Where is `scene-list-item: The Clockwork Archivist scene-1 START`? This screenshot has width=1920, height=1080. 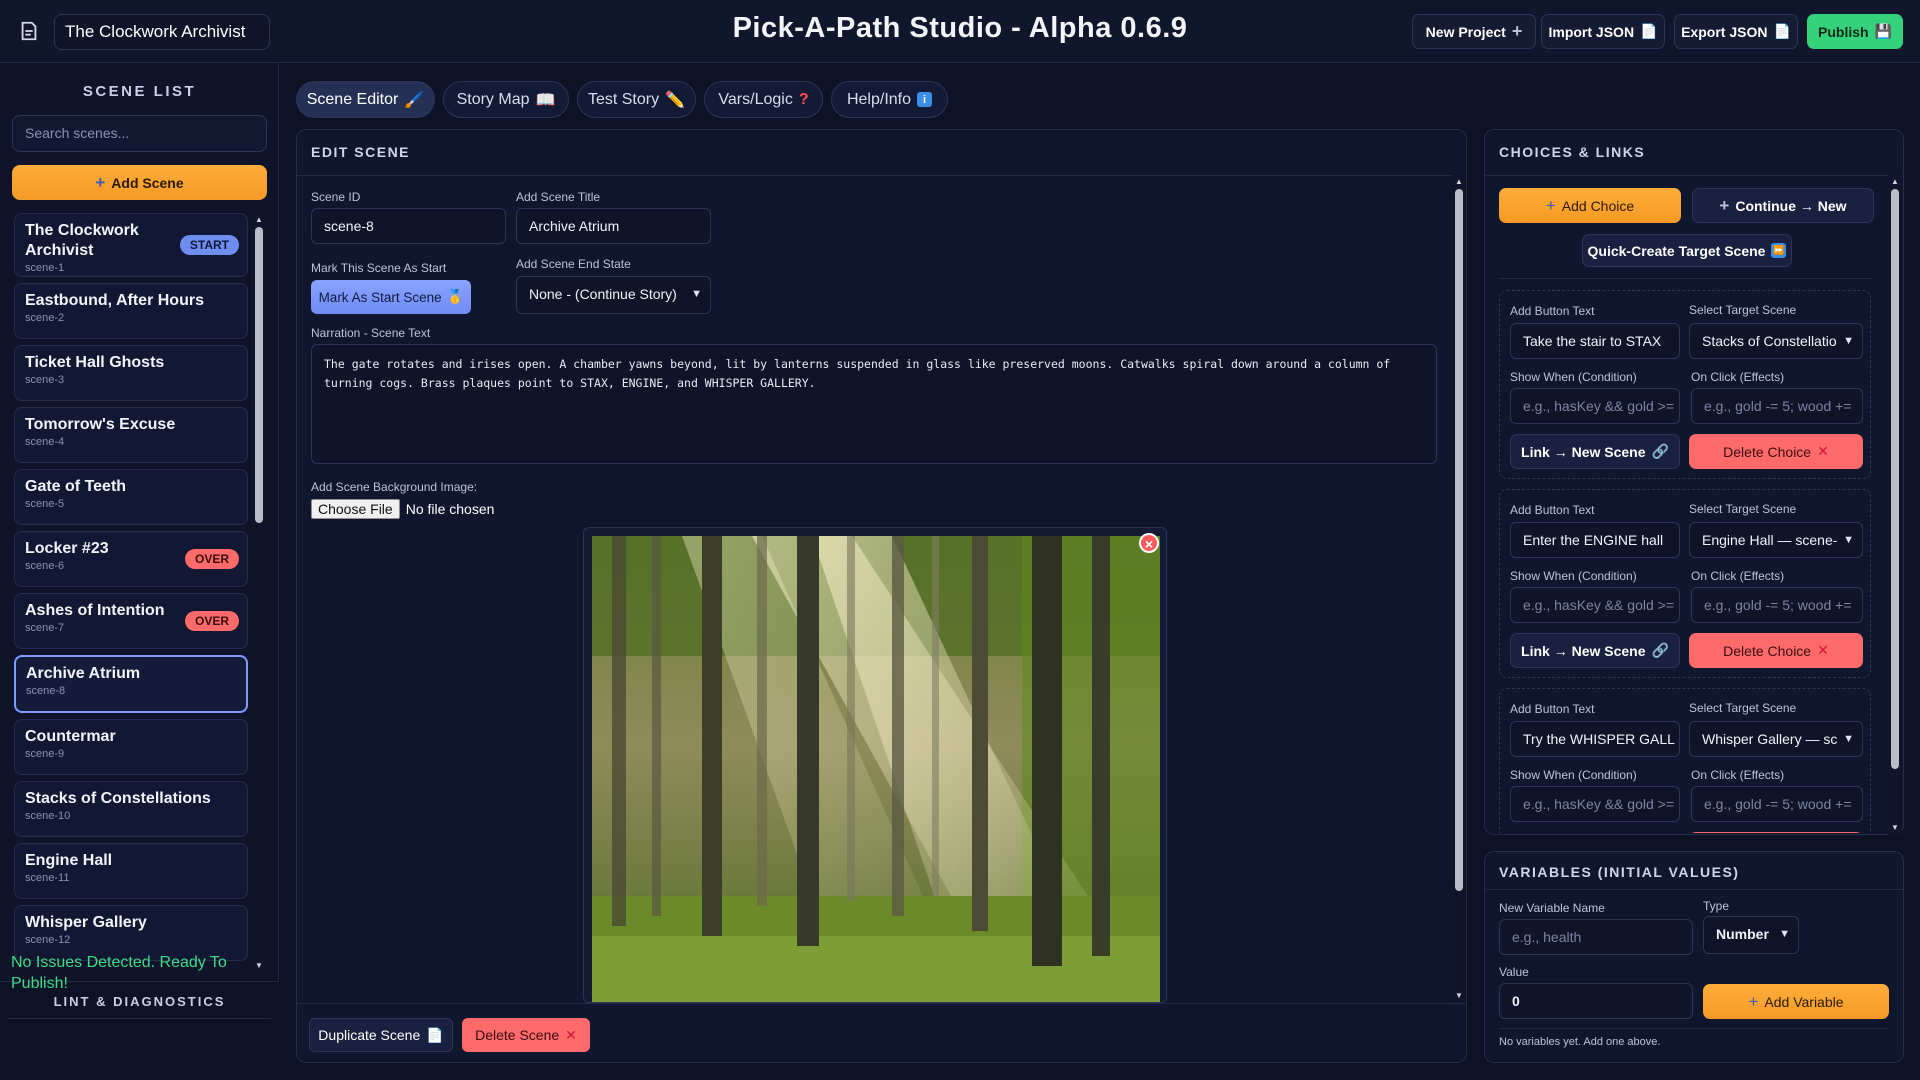 scene-list-item: The Clockwork Archivist scene-1 START is located at coordinates (131, 245).